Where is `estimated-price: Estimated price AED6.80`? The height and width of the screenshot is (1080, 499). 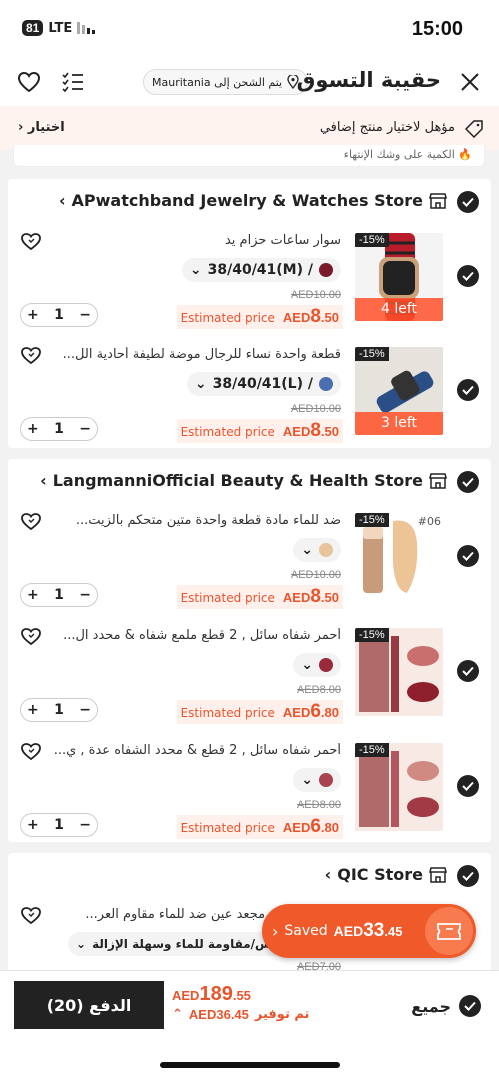 estimated-price: Estimated price AED6.80 is located at coordinates (259, 827).